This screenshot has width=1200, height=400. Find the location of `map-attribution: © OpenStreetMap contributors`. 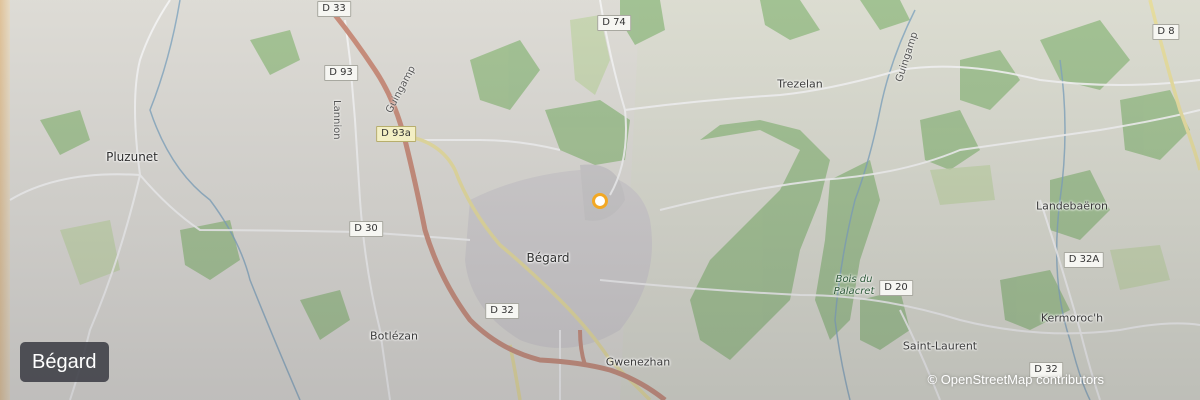

map-attribution: © OpenStreetMap contributors is located at coordinates (1016, 379).